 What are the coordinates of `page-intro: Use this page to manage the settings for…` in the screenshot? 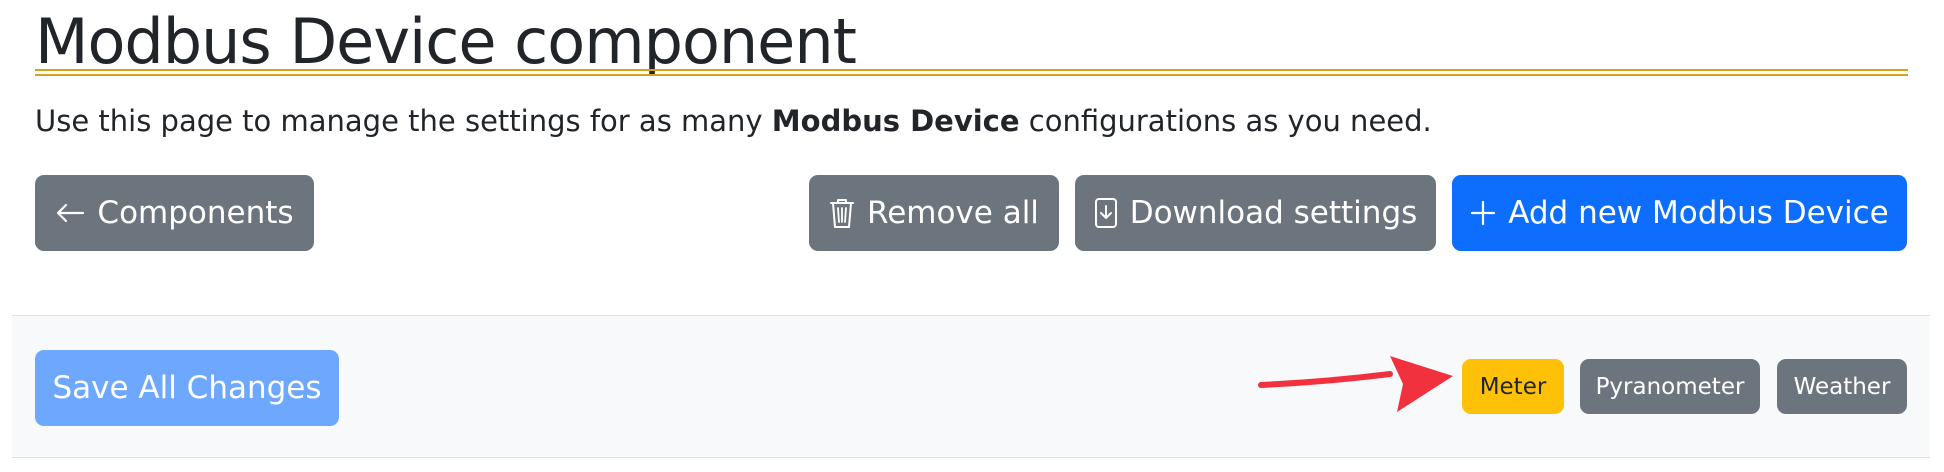 It's located at (733, 121).